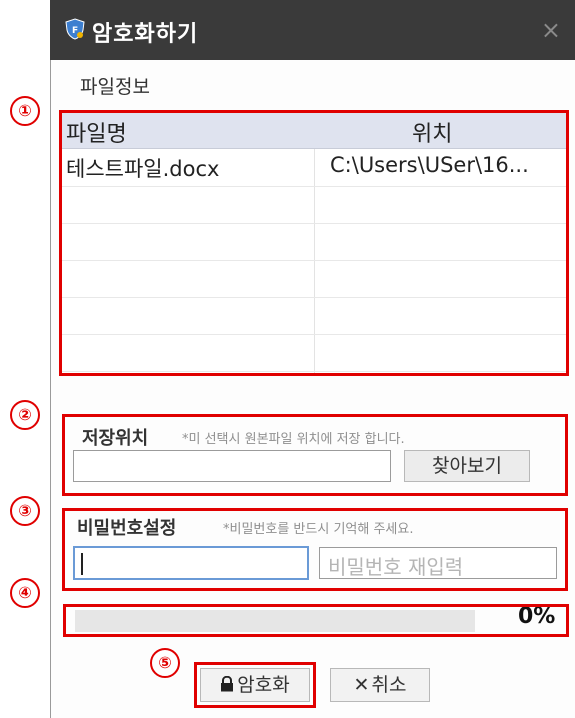 This screenshot has width=575, height=718. Describe the element at coordinates (312, 30) in the screenshot. I see `title-bar: F 암호화하기 ×` at that location.